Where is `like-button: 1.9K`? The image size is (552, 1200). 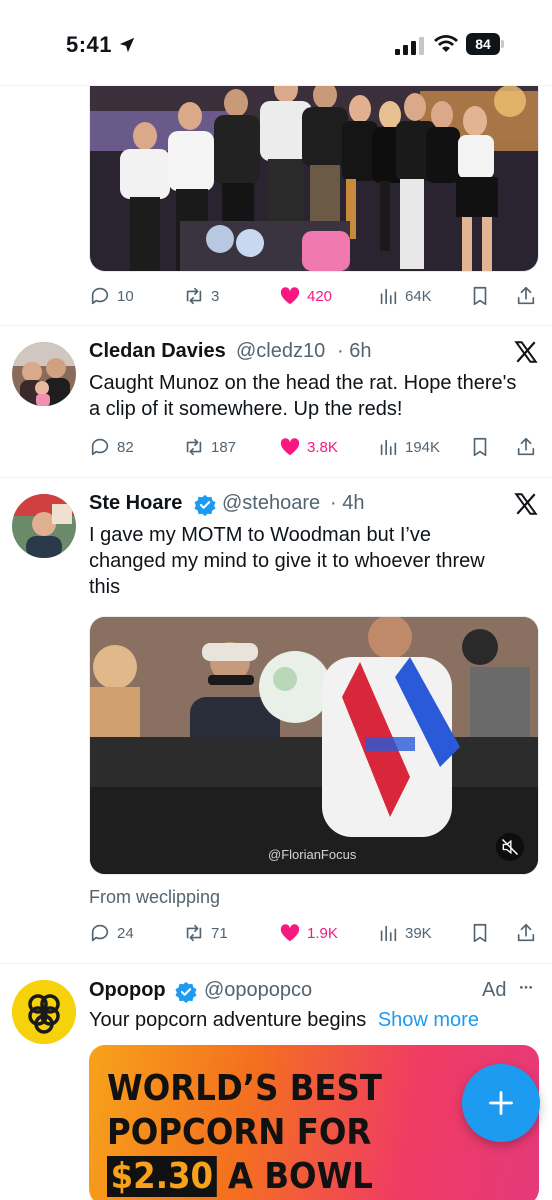
like-button: 1.9K is located at coordinates (308, 933).